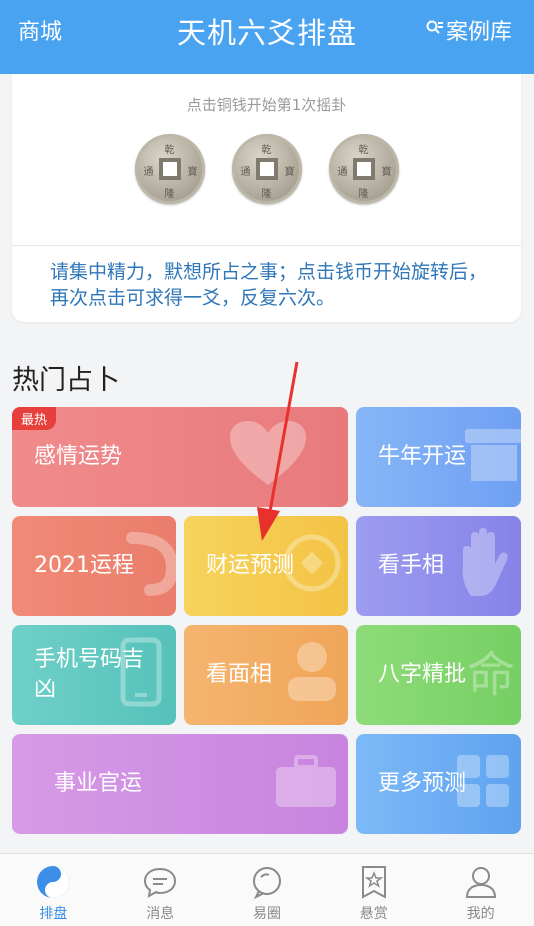 The width and height of the screenshot is (534, 926). I want to click on bottom-tab-bar: 排盘 消息 易圈 悬赏 我的, so click(267, 889).